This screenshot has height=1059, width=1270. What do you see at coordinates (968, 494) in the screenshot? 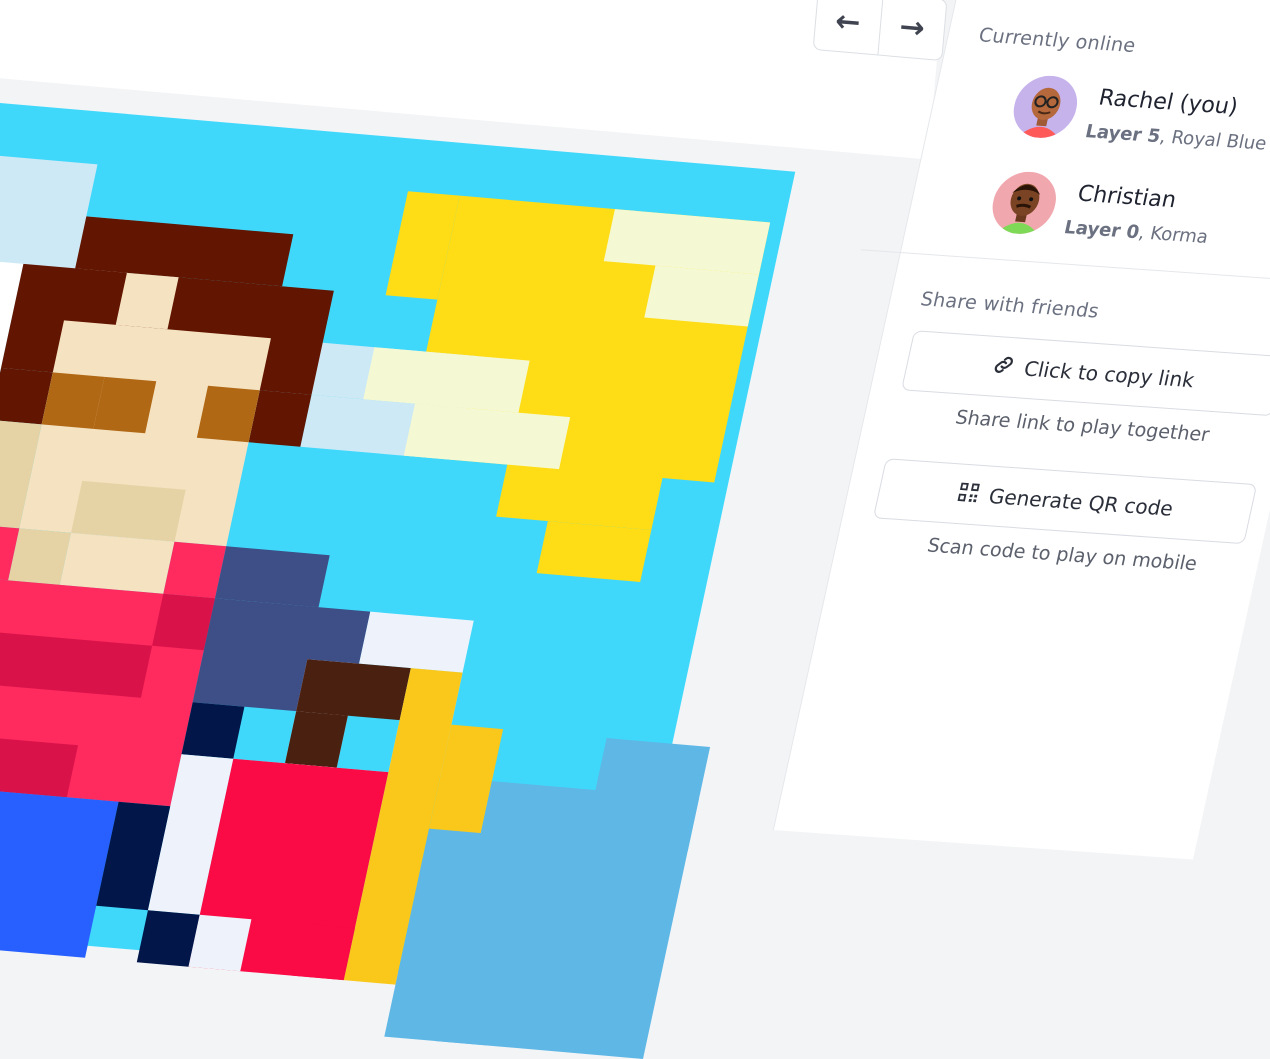
I see `qr-code-icon` at bounding box center [968, 494].